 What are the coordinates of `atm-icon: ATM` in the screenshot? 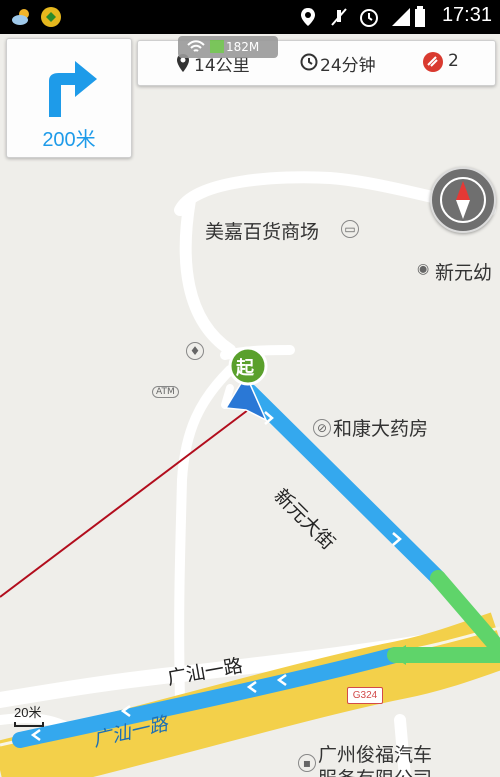 It's located at (165, 392).